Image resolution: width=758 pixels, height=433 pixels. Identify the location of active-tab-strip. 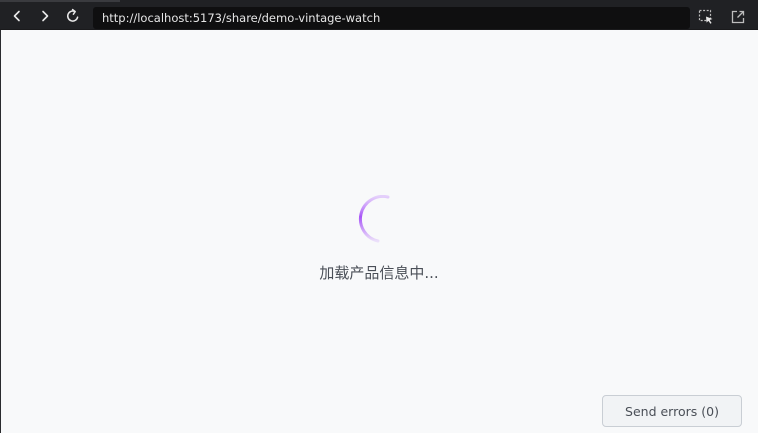
(60, 1).